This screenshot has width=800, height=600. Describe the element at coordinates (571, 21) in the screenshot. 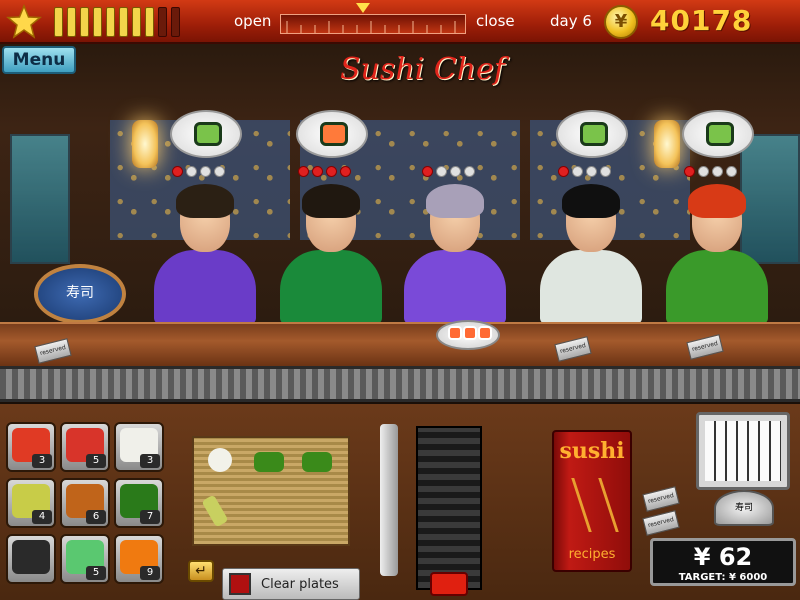

I see `day-counter: day 6` at that location.